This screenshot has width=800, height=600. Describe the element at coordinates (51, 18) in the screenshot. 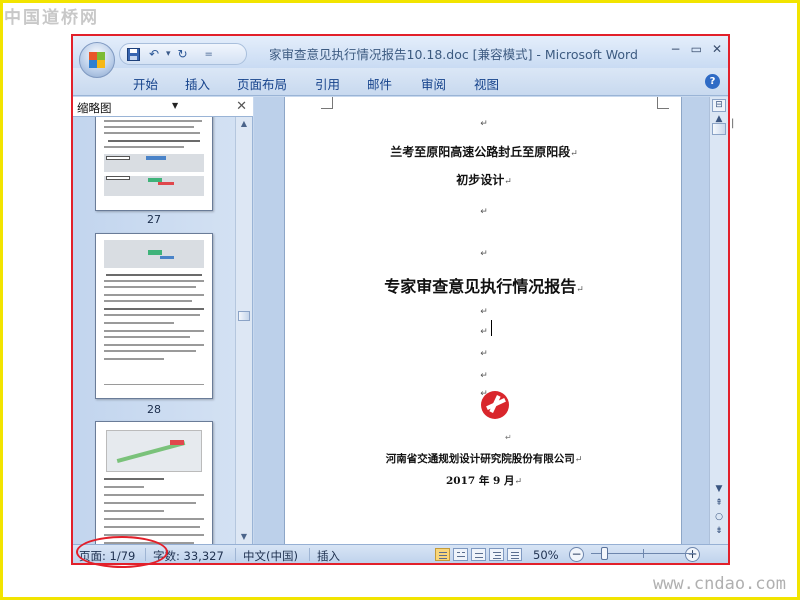

I see `watermark-top: 中国道桥网` at that location.